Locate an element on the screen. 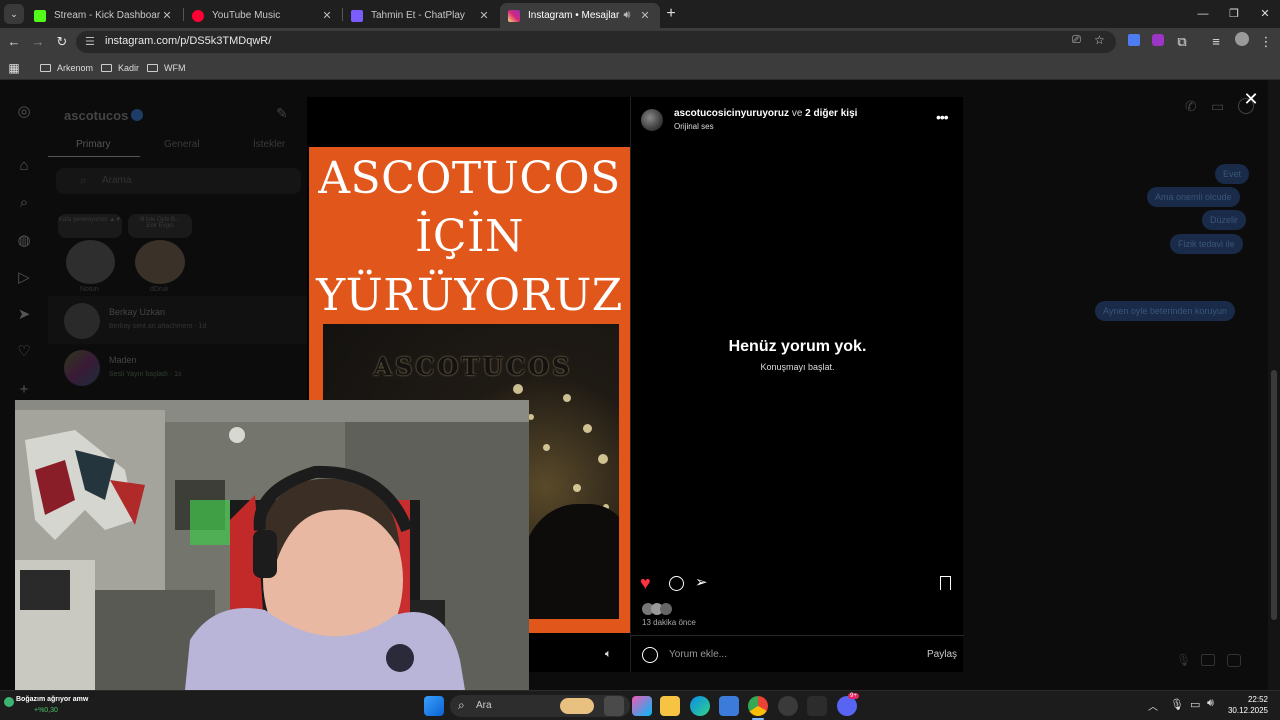 The height and width of the screenshot is (720, 1280). minimize-button: — is located at coordinates (1203, 14).